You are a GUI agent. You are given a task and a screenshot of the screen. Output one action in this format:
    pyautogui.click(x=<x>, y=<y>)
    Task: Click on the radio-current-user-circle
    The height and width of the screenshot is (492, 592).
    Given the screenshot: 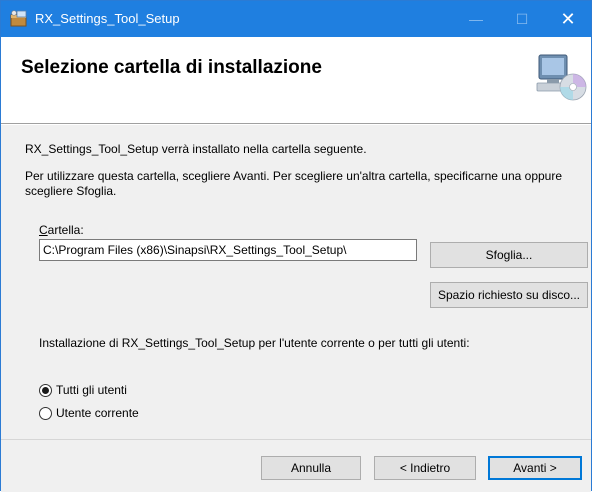 What is the action you would take?
    pyautogui.click(x=45, y=413)
    